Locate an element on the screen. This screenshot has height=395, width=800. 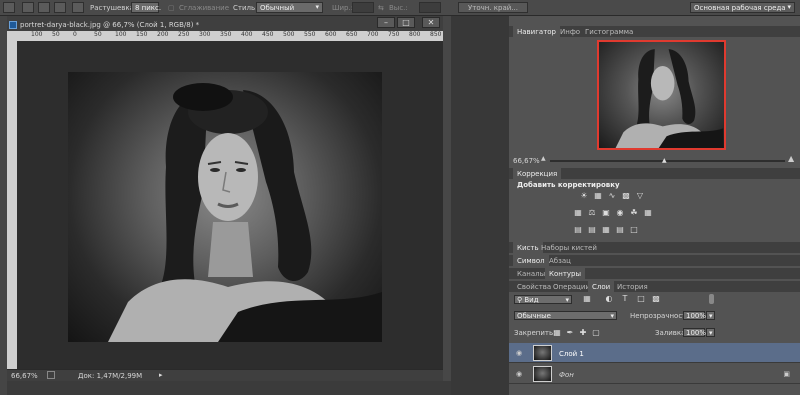
vibrance-icon: ▽ is located at coordinates (640, 196).